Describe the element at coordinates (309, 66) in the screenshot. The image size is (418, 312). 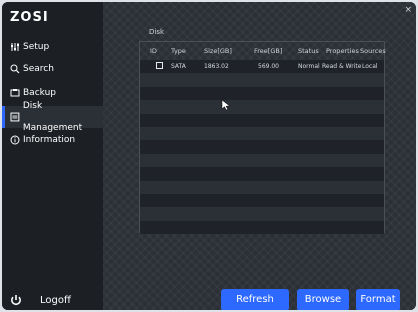
I see `cell-status: Normal` at that location.